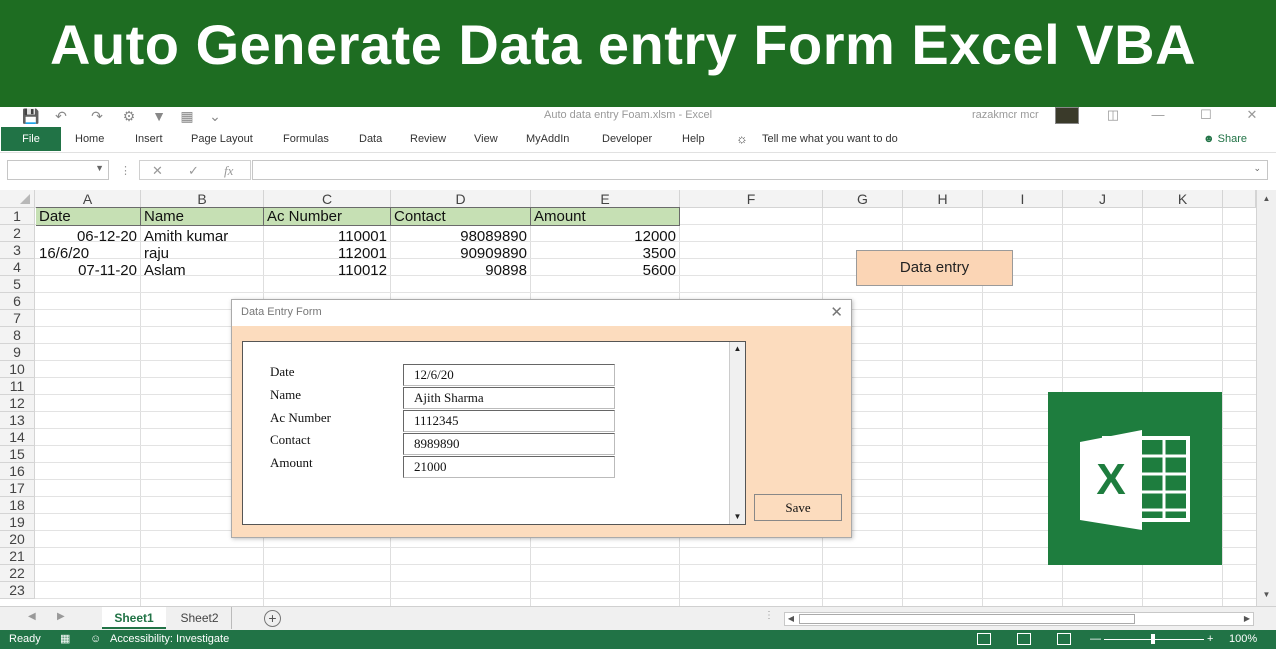 The height and width of the screenshot is (649, 1276). What do you see at coordinates (202, 253) in the screenshot?
I see `table-cell: raju` at bounding box center [202, 253].